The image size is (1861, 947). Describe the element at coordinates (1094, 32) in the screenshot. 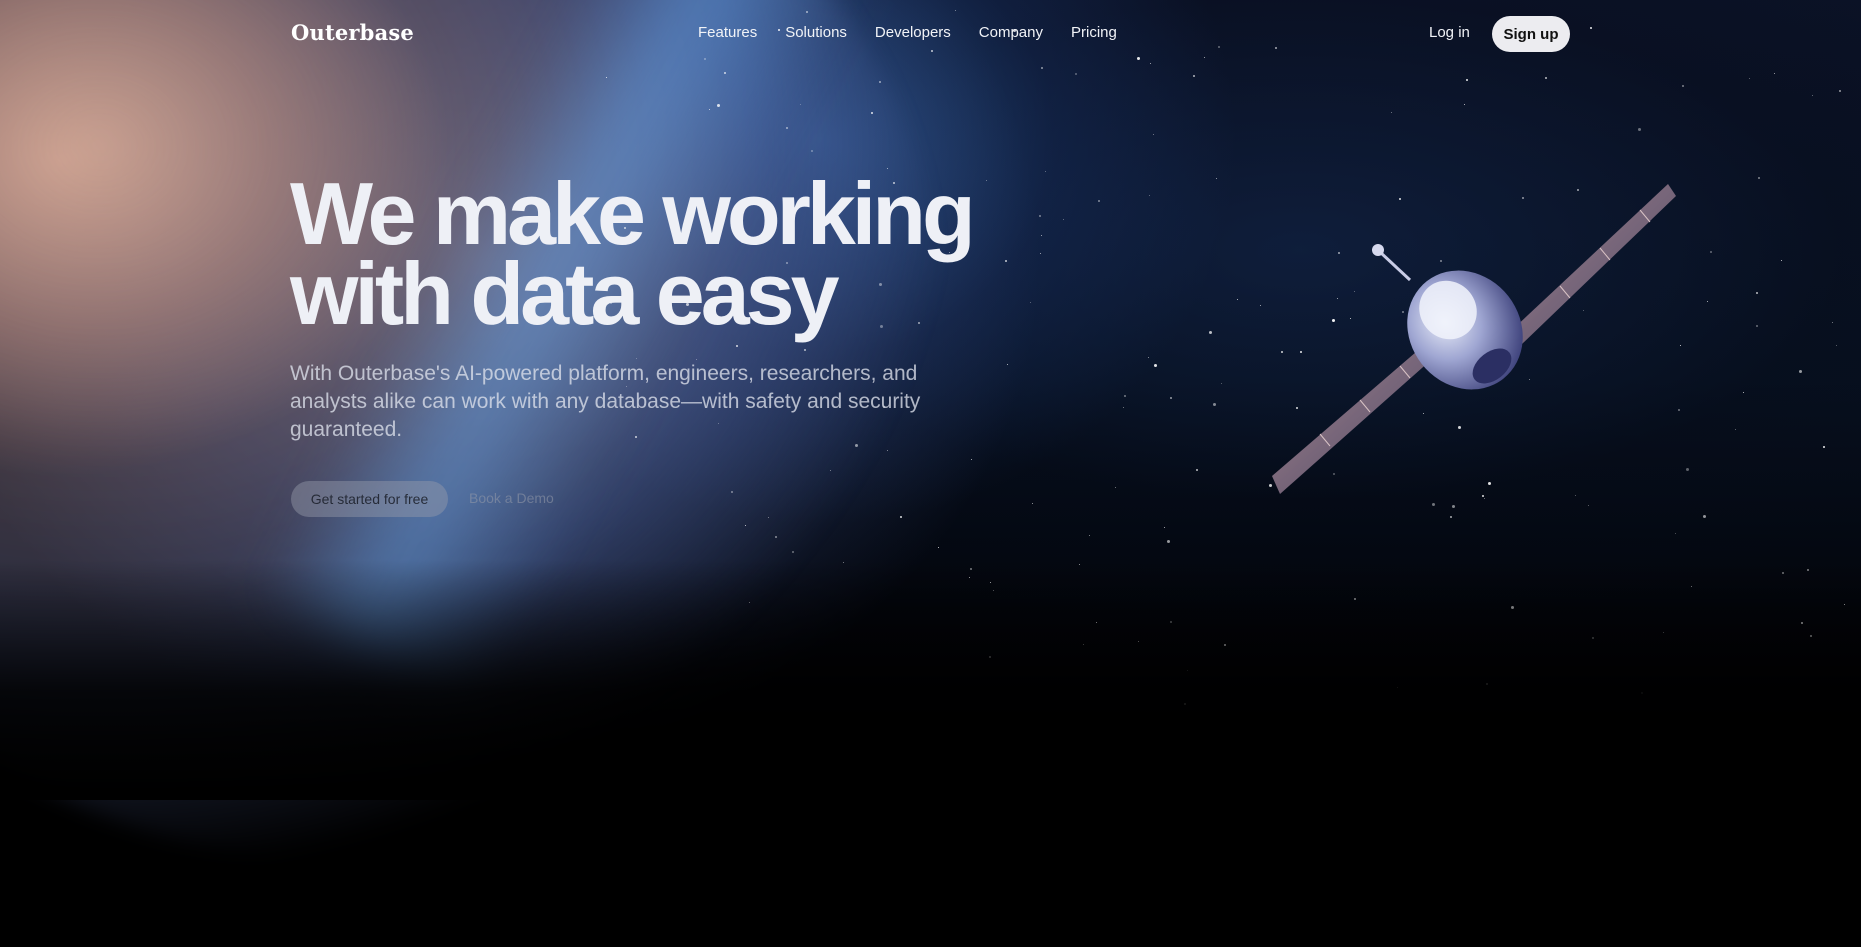

I see `nav-link-pricing: Pricing` at that location.